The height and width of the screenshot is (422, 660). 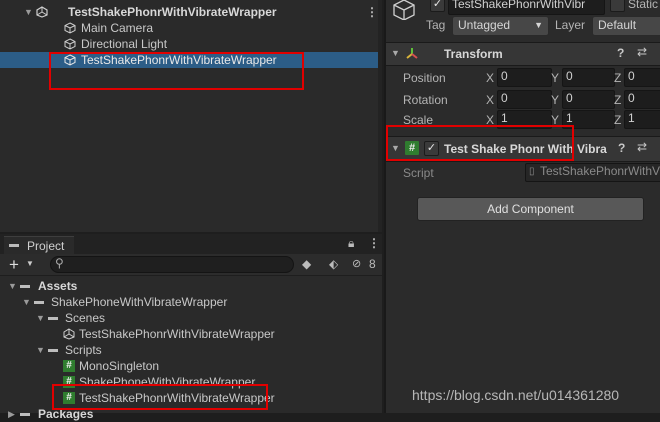 What do you see at coordinates (85, 318) in the screenshot?
I see `project-item-label: Scenes` at bounding box center [85, 318].